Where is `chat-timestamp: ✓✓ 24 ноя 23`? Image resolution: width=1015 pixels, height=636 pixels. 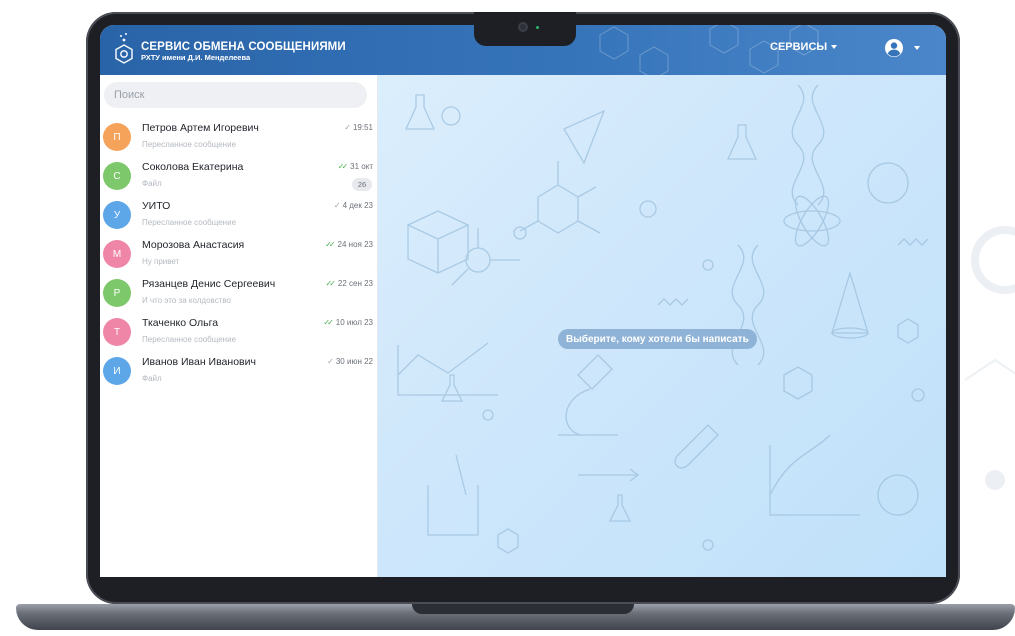 chat-timestamp: ✓✓ 24 ноя 23 is located at coordinates (349, 244).